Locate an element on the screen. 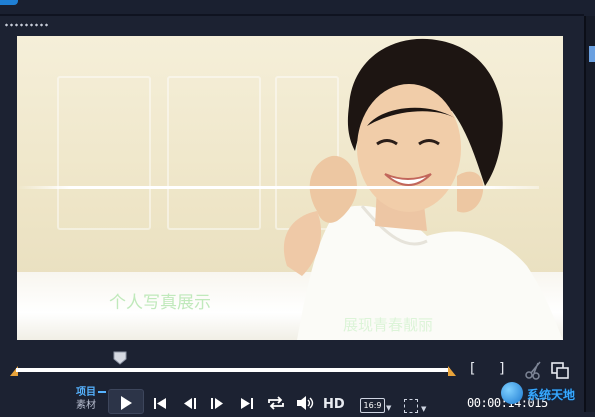  skip-to-end-icon is located at coordinates (247, 403).